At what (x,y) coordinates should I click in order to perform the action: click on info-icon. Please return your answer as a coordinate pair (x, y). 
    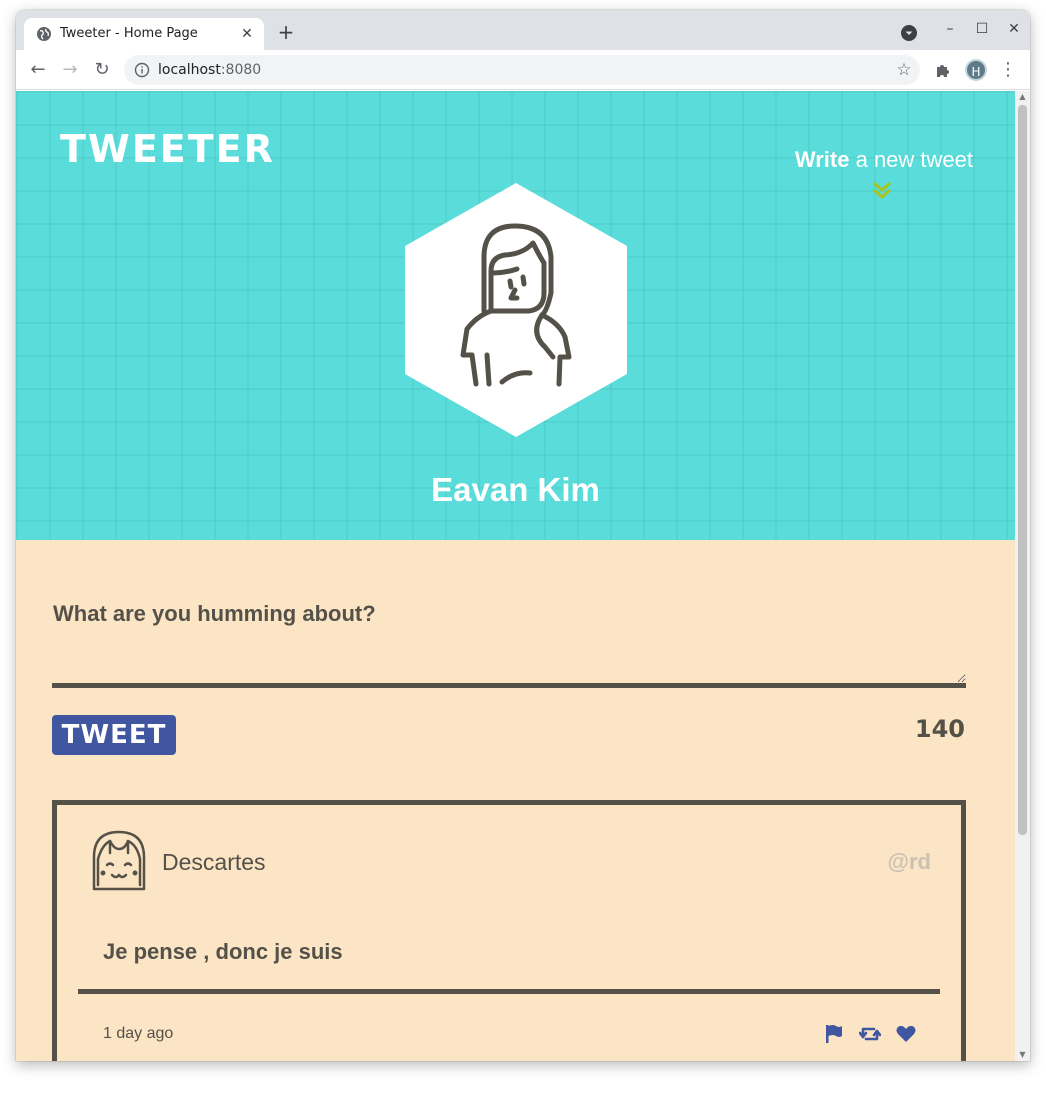
    Looking at the image, I should click on (142, 70).